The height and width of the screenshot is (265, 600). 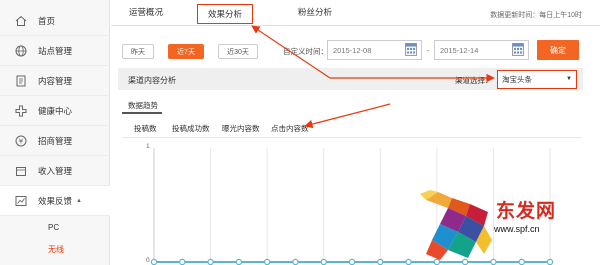 I want to click on y-tick-label: 0, so click(x=148, y=260).